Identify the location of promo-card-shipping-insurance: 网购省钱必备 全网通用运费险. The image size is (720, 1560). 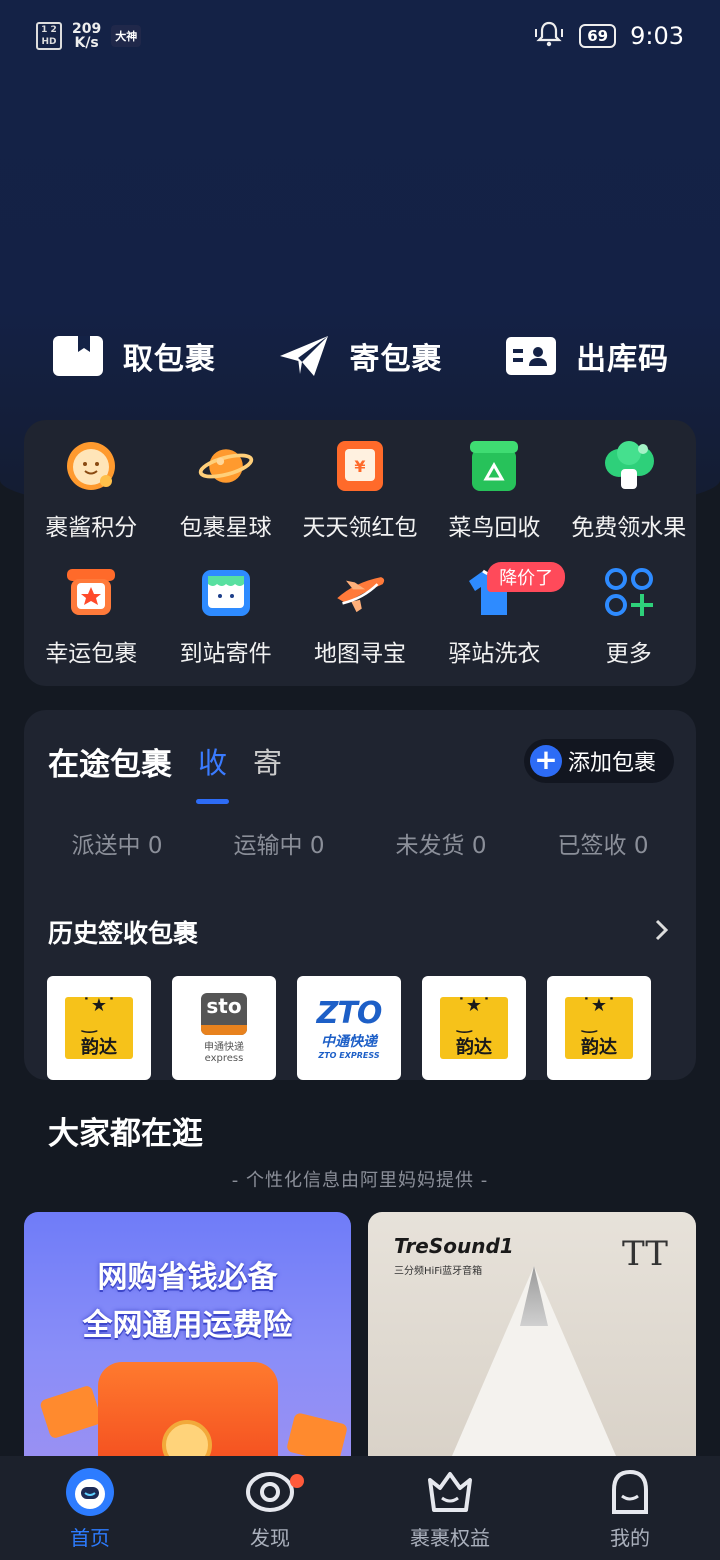
(187, 1342).